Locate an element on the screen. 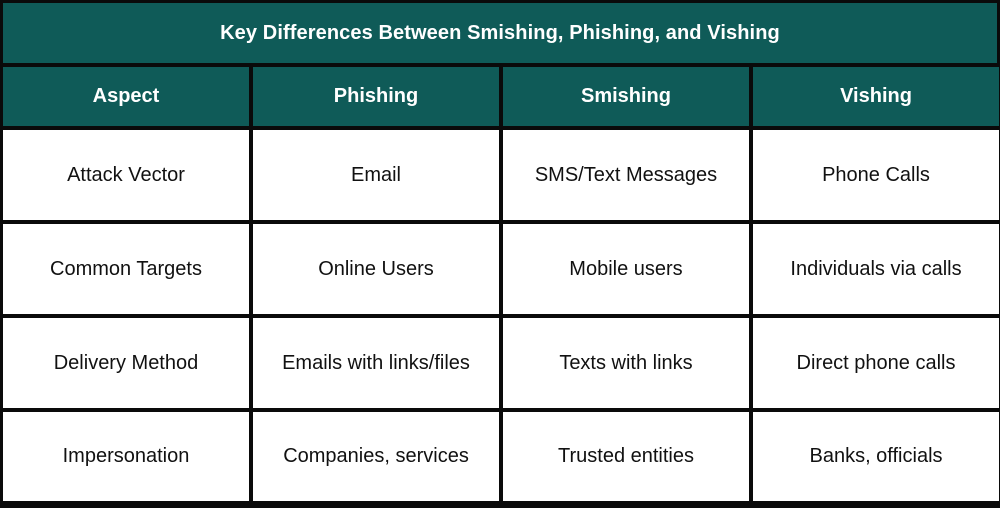  table-cell: Direct phone calls is located at coordinates (876, 363).